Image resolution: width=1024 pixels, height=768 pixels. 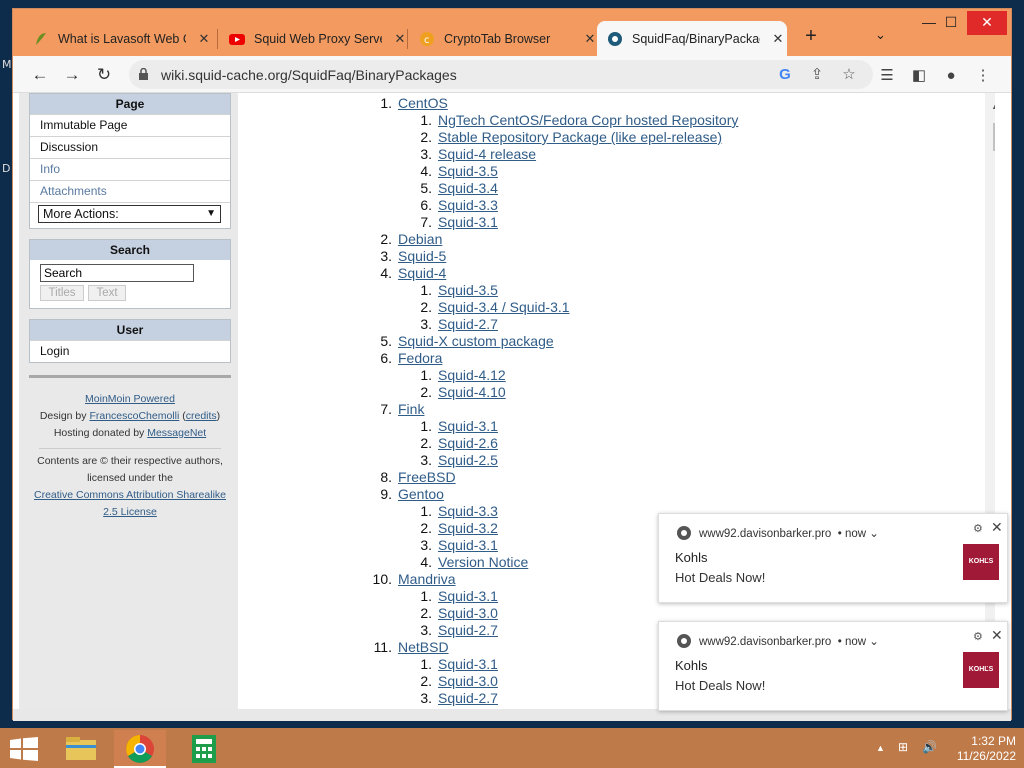 I want to click on tab-search-button: ⌄, so click(x=880, y=35).